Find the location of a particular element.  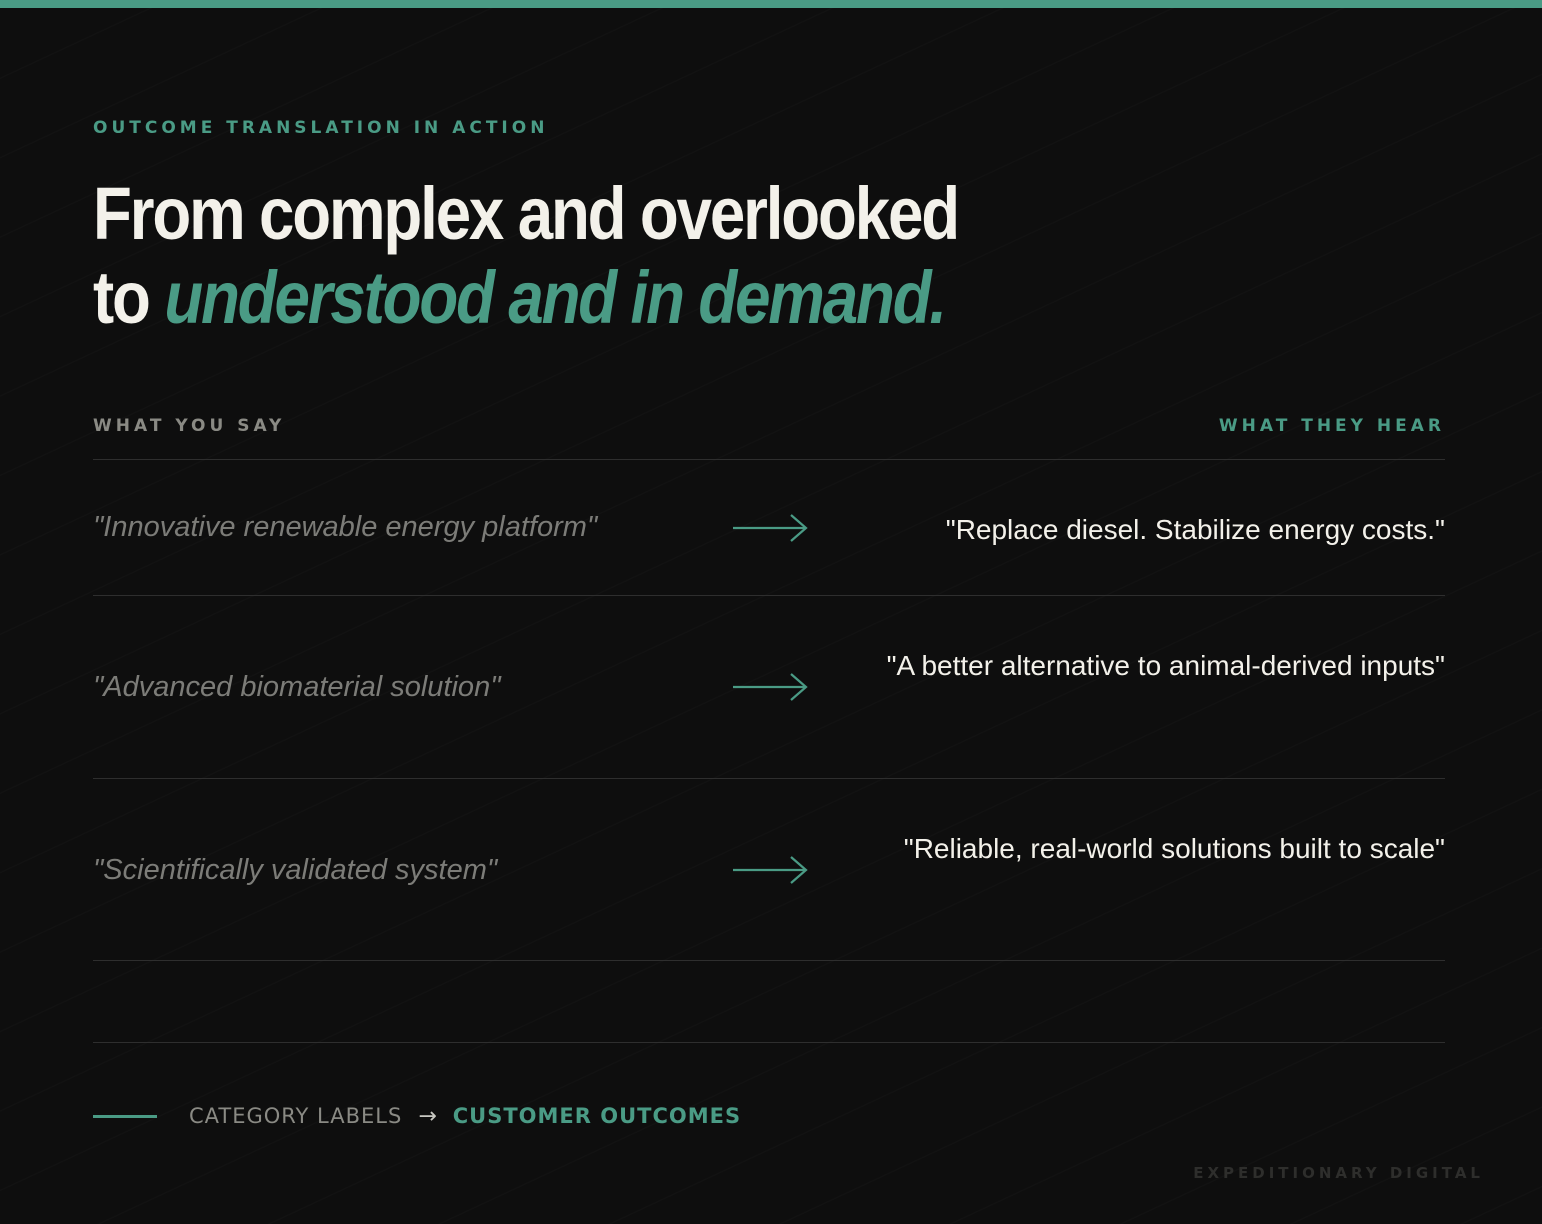

column-heading-say: WHAT YOU SAY is located at coordinates (189, 426).